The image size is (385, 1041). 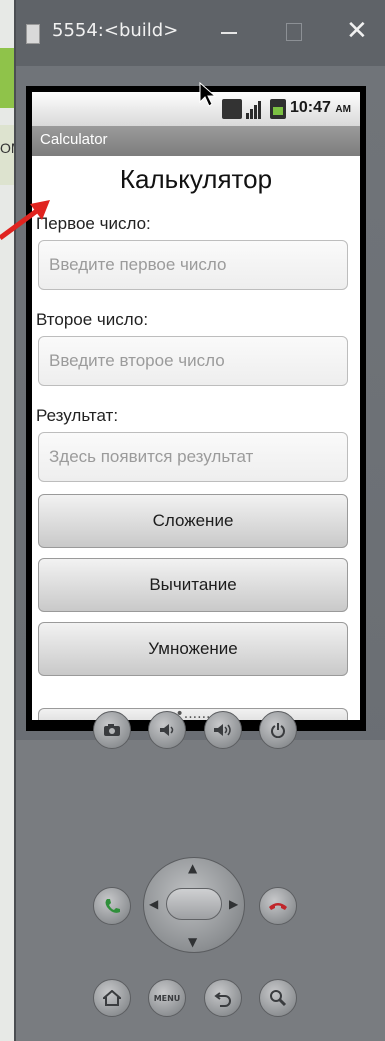 I want to click on app-title: Calculator, so click(x=74, y=139).